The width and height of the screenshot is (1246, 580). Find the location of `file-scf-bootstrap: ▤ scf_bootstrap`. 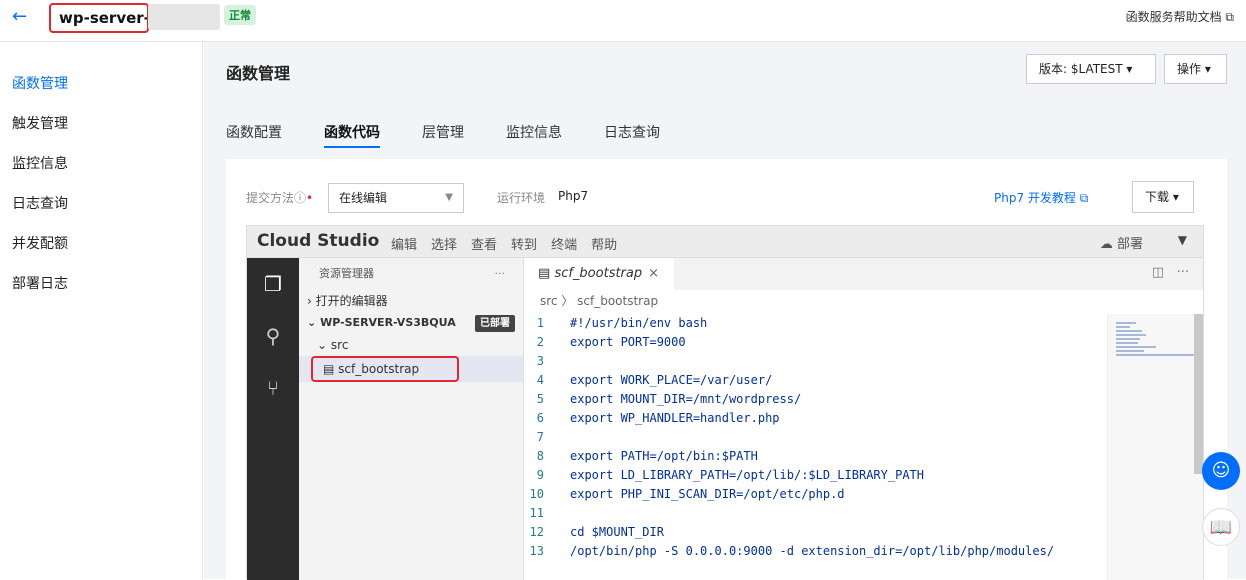

file-scf-bootstrap: ▤ scf_bootstrap is located at coordinates (411, 369).